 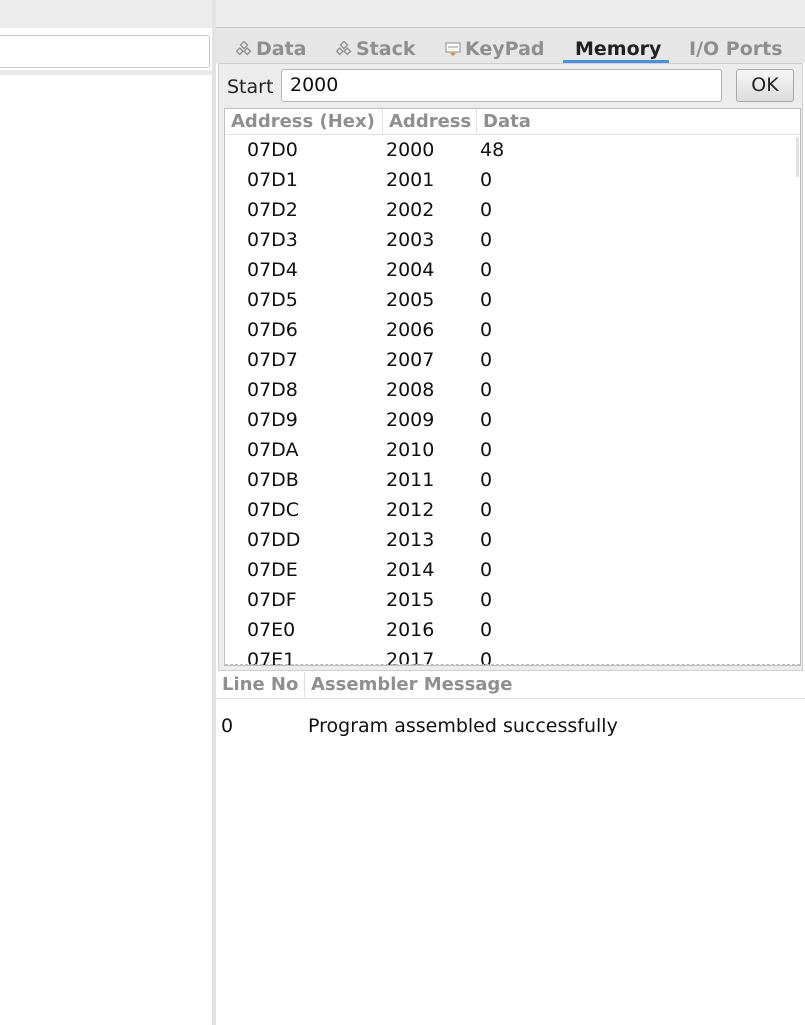 I want to click on table-row: 07D4 2004 0, so click(x=512, y=270).